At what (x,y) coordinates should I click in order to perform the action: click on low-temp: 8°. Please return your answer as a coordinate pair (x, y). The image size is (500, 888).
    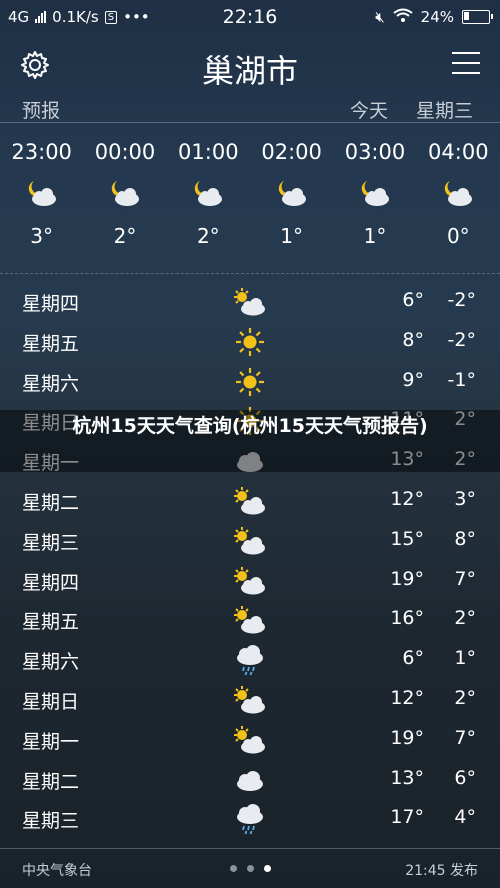
    Looking at the image, I should click on (465, 538).